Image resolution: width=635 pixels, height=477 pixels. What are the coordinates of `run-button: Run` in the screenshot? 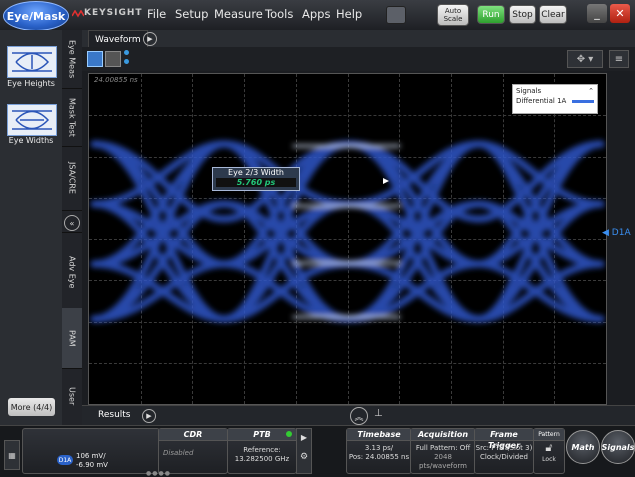 It's located at (491, 14).